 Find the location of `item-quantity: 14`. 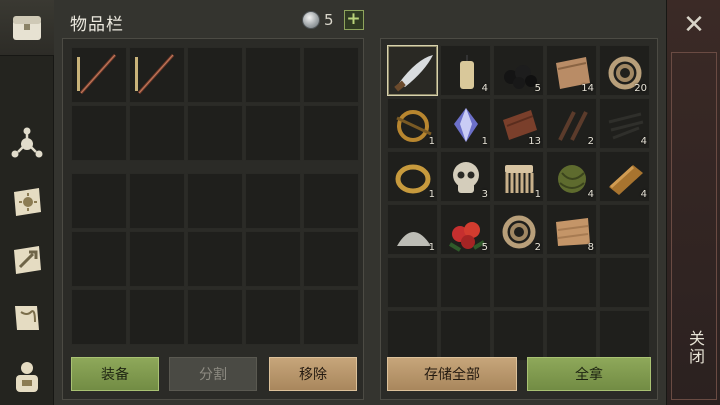

item-quantity: 14 is located at coordinates (587, 88).